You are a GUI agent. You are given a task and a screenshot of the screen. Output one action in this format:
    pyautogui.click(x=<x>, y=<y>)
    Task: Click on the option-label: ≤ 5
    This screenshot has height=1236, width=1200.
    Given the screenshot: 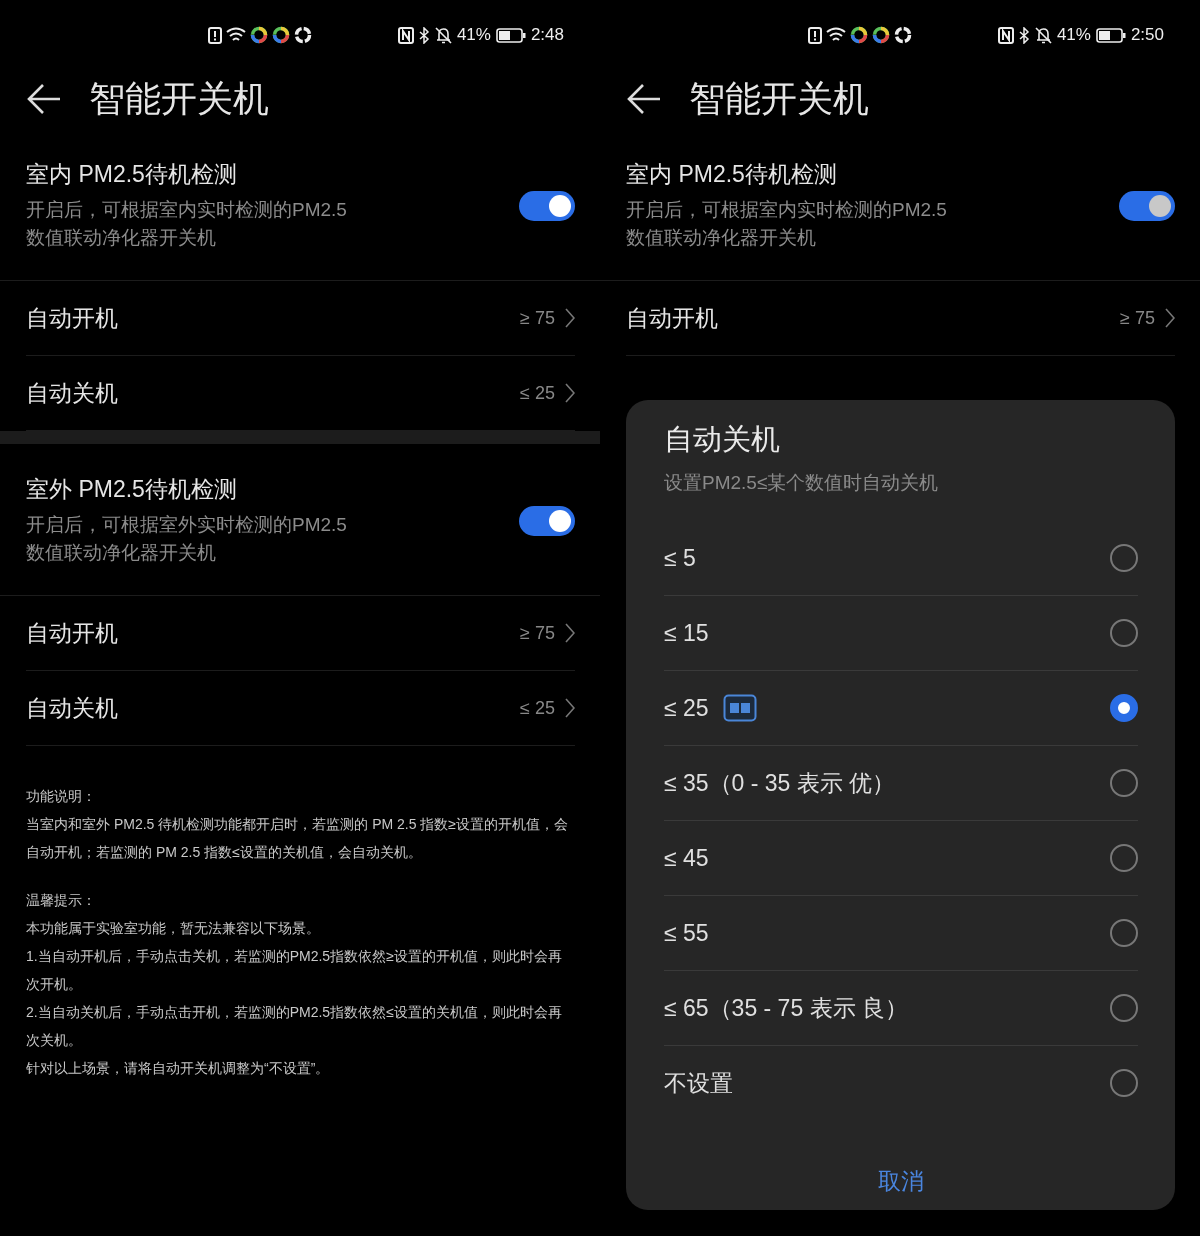 What is the action you would take?
    pyautogui.click(x=680, y=558)
    